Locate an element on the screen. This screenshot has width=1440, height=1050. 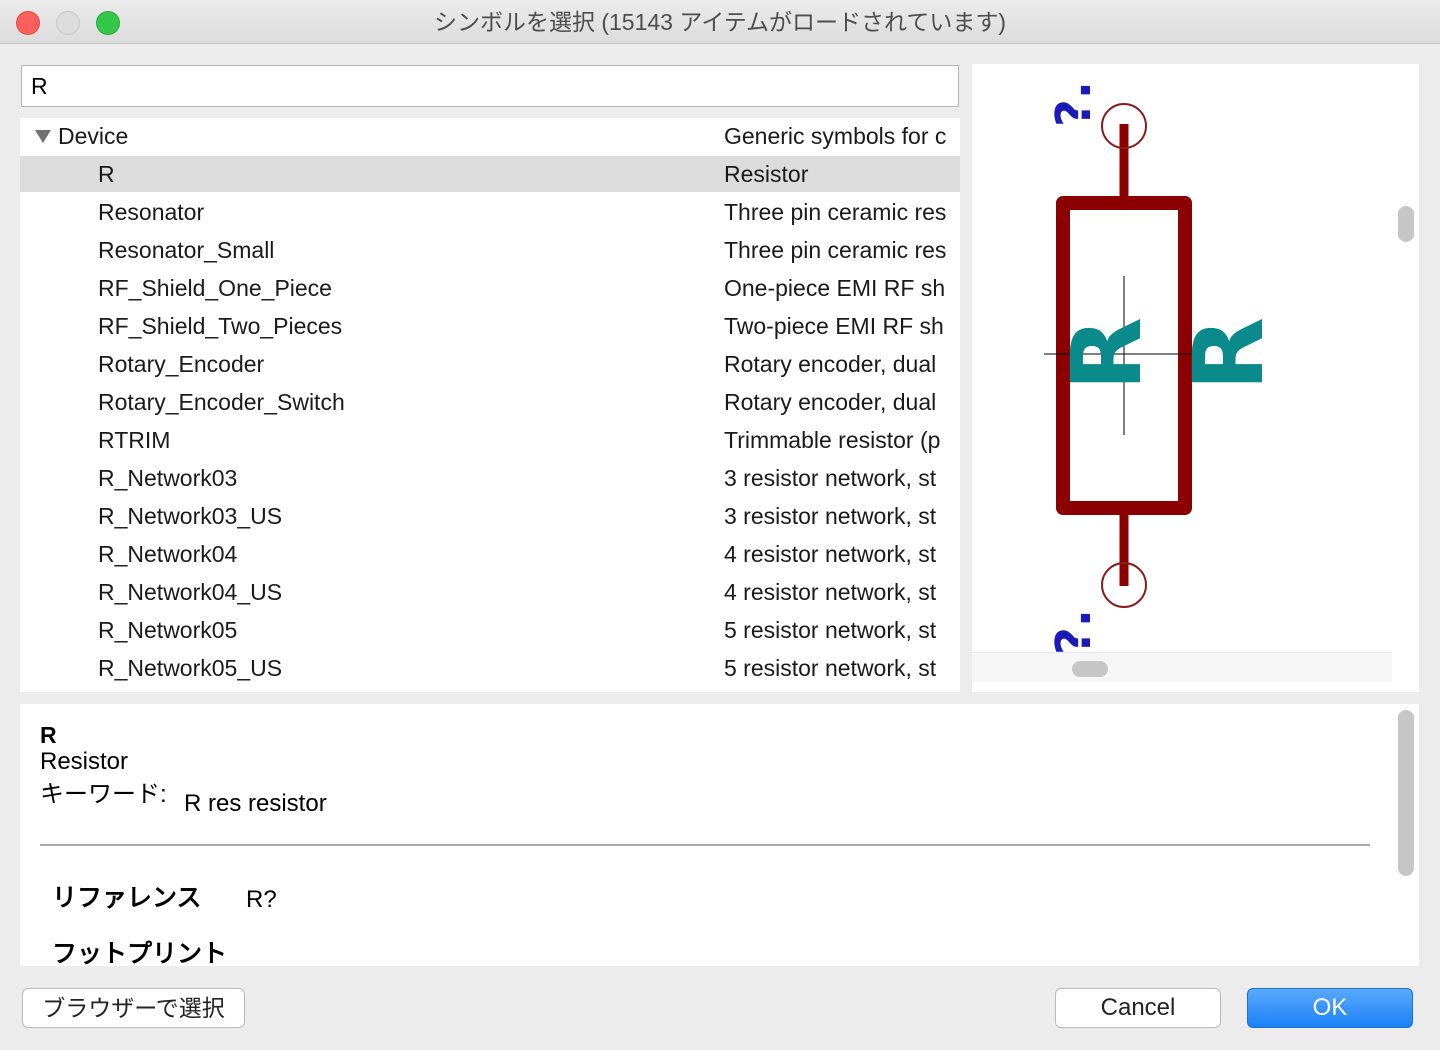
preview-horizontal-scrollbar-track is located at coordinates (1182, 667).